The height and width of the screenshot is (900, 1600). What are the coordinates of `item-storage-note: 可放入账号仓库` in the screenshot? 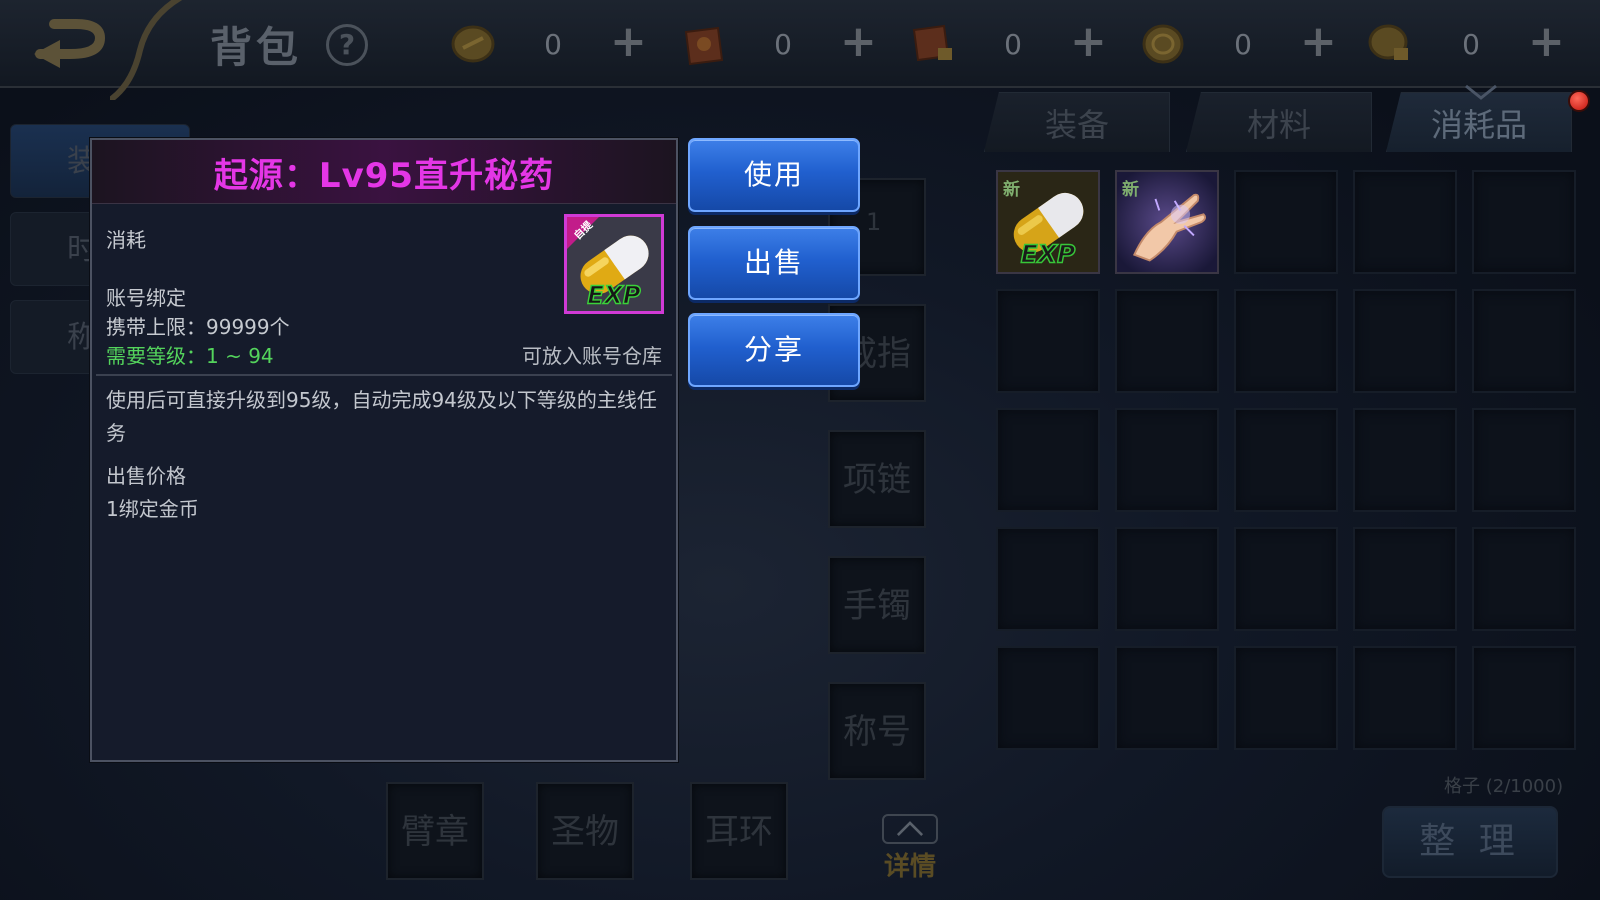 It's located at (592, 356).